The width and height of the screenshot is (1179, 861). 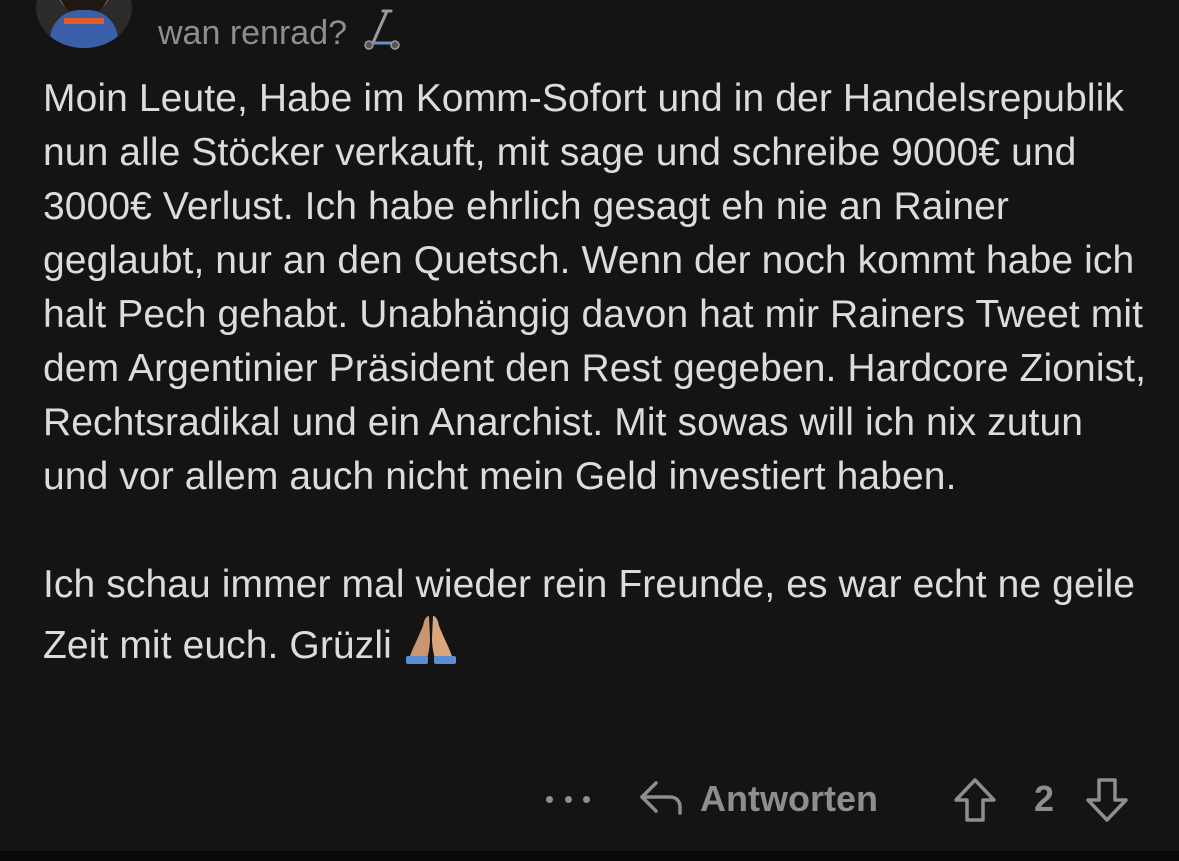 I want to click on downvote-button, so click(x=1107, y=802).